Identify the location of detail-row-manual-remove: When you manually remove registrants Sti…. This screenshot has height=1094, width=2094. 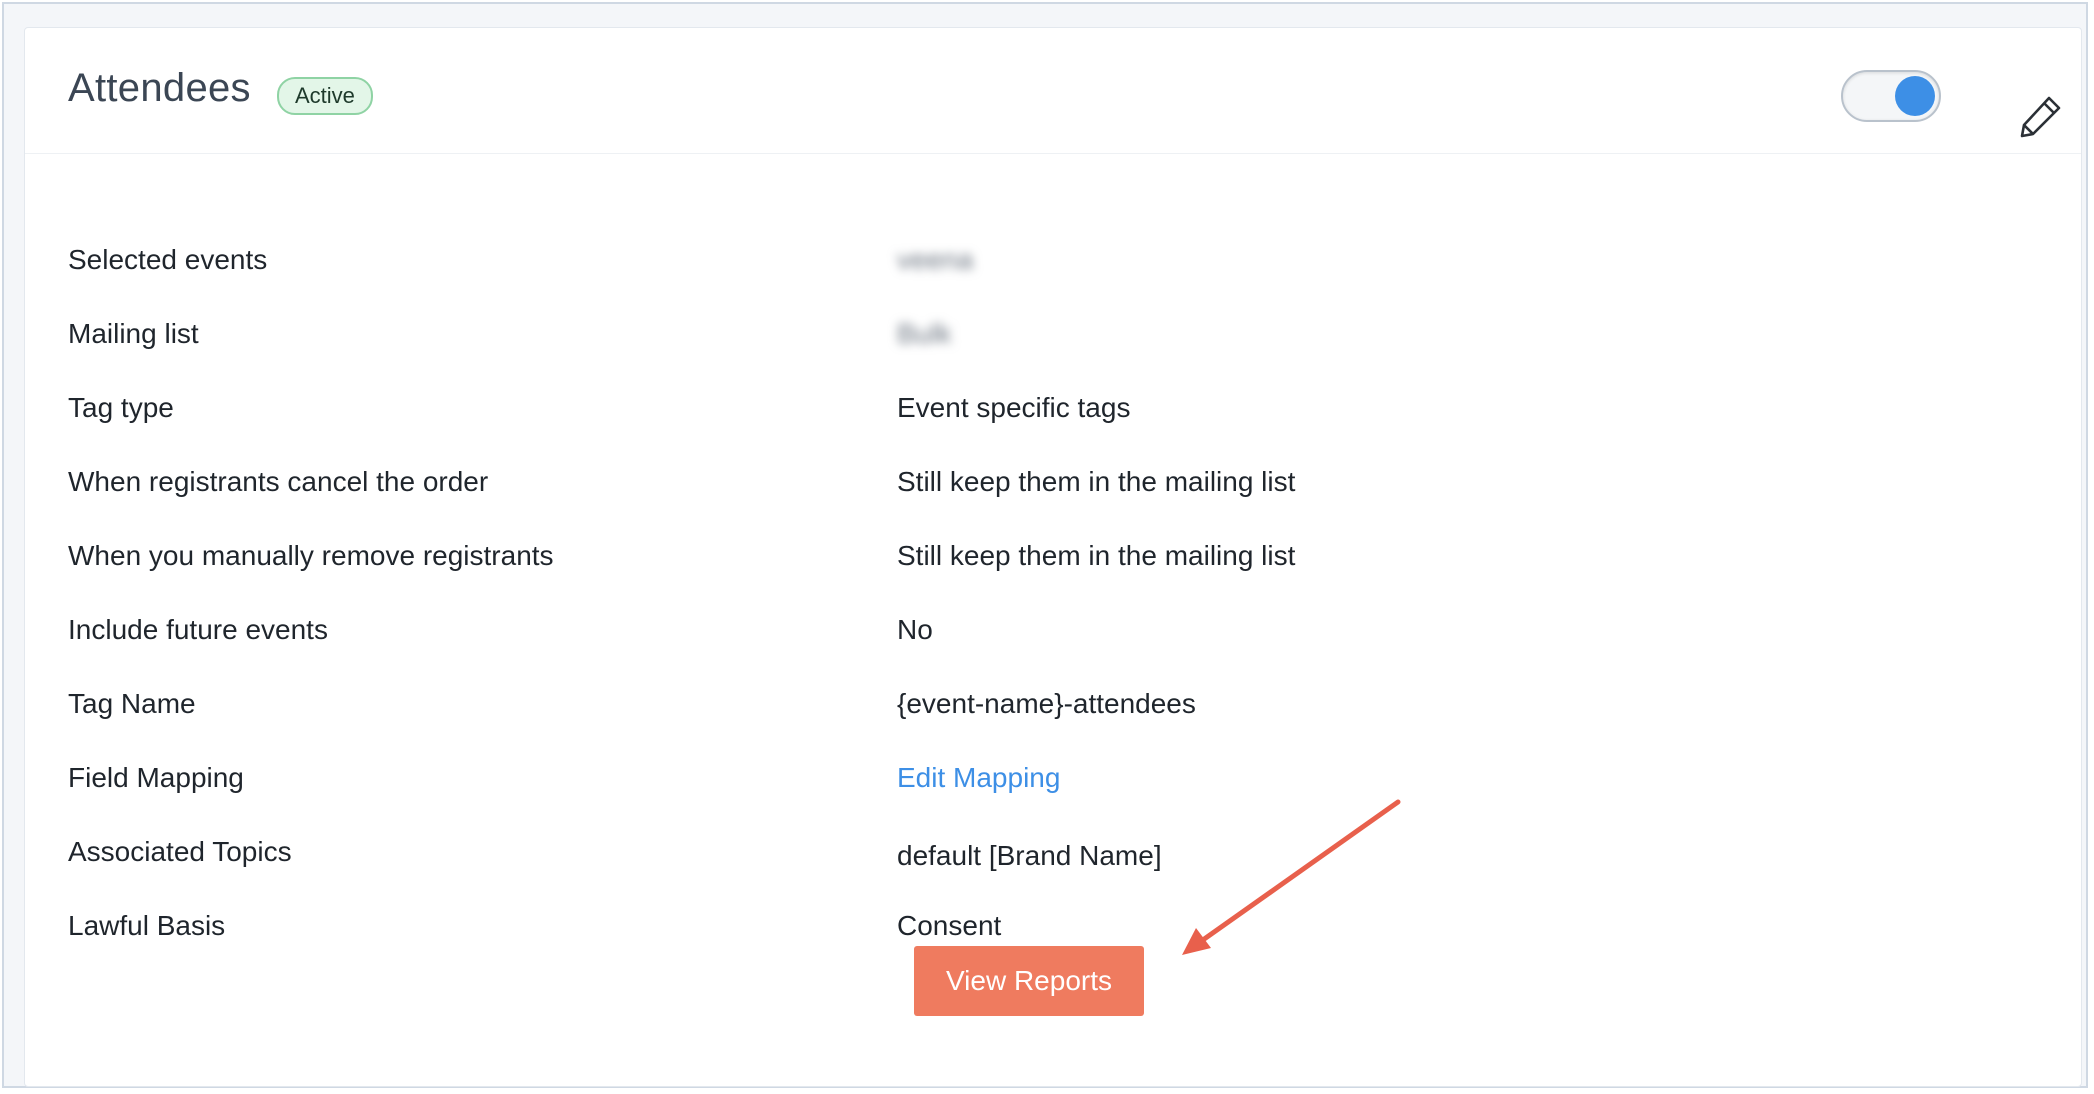
(1053, 560).